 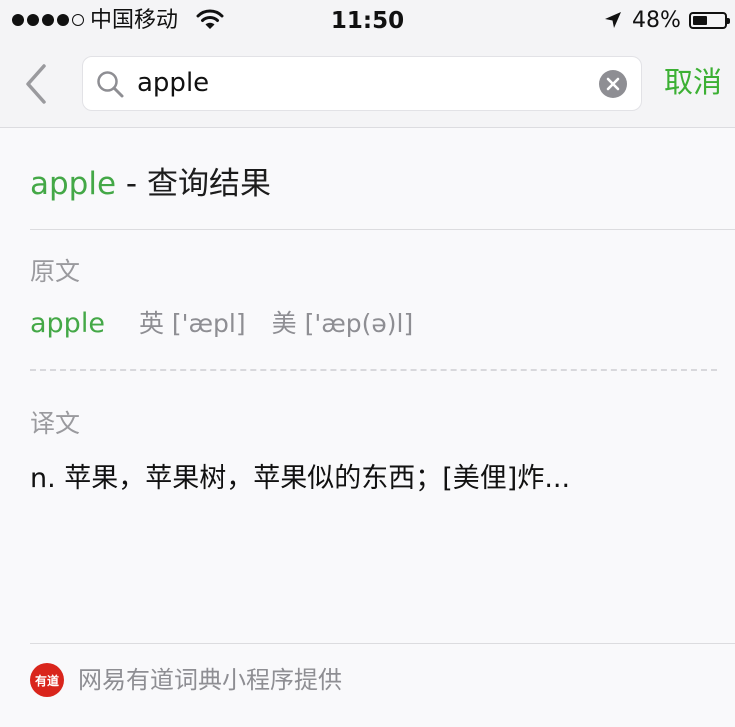 What do you see at coordinates (47, 680) in the screenshot?
I see `youdao-logo: 有道` at bounding box center [47, 680].